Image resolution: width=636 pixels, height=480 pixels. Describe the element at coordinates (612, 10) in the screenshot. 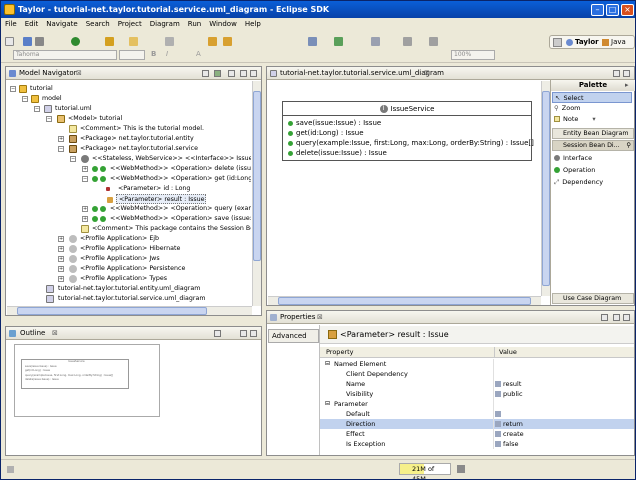

I see `maximize-button: □` at that location.